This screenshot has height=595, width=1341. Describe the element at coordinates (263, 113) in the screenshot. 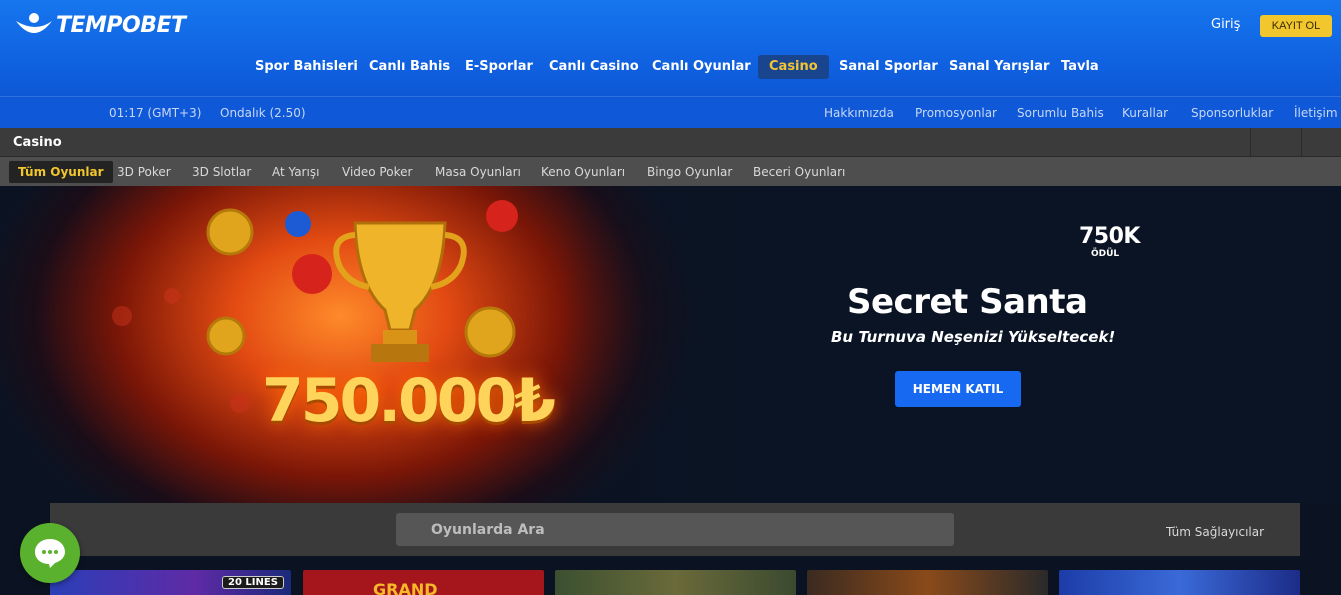

I see `odds-format-selector: Ondalık (2.50)` at that location.